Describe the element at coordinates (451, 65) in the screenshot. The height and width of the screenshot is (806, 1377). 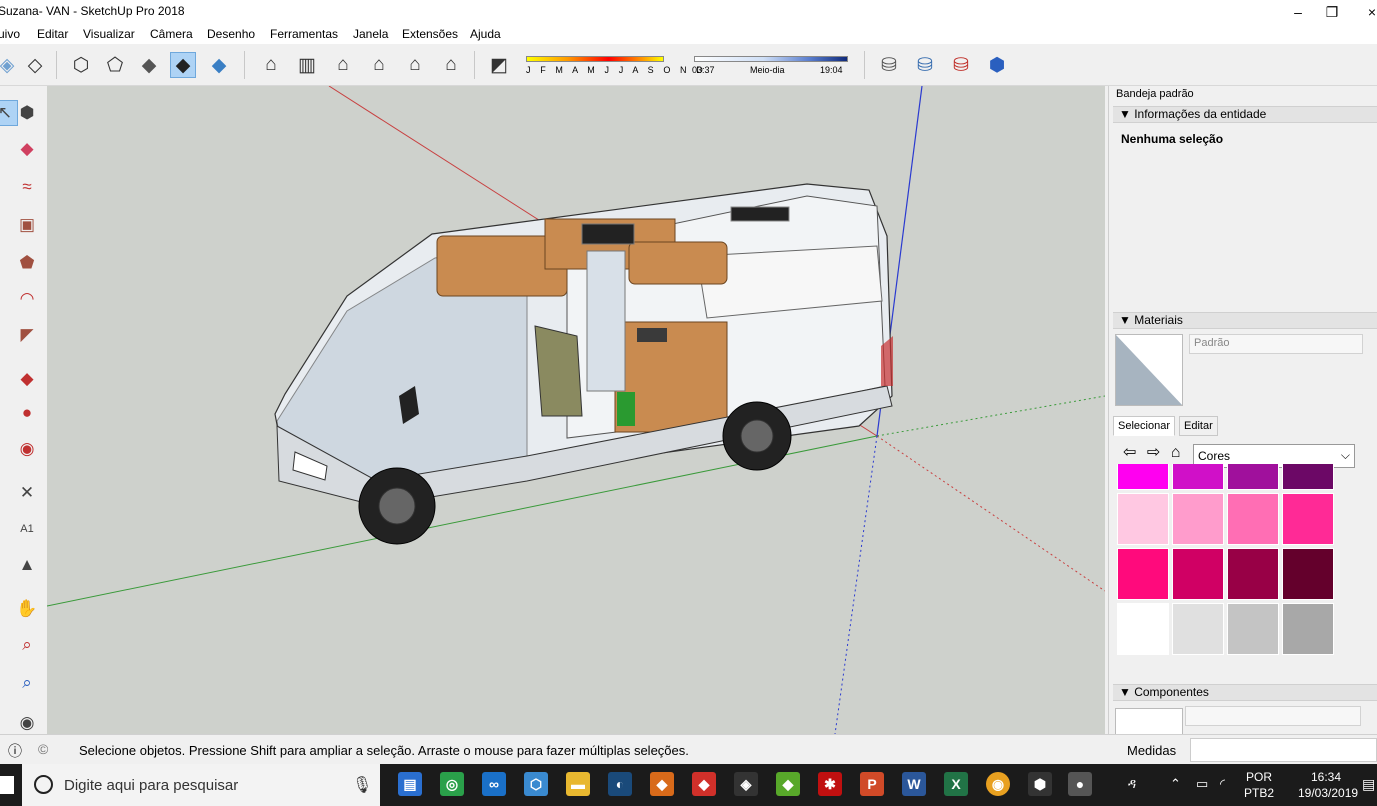
I see `left-view-icon: ⌂` at that location.